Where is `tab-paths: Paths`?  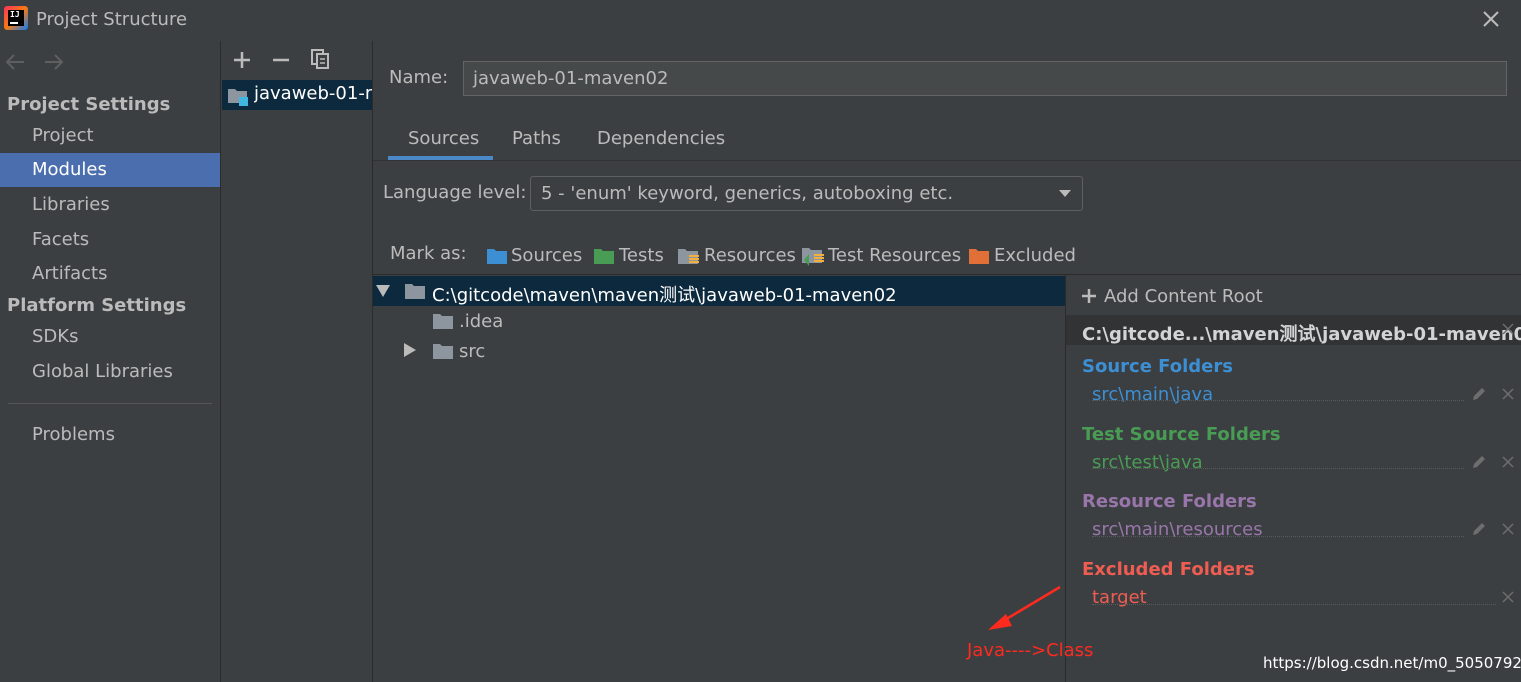
tab-paths: Paths is located at coordinates (536, 144).